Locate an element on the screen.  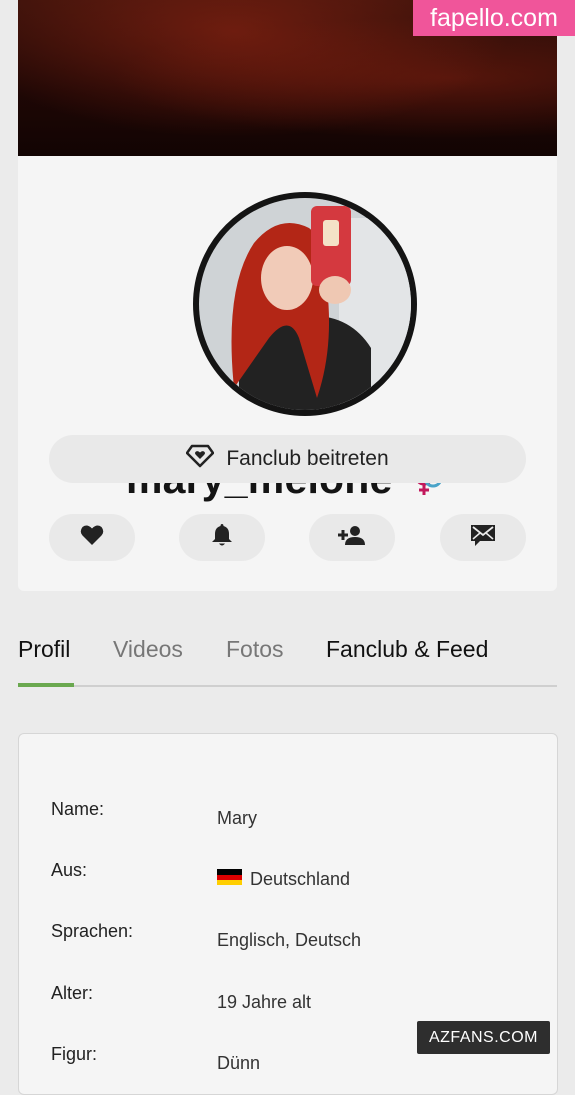
notify-button is located at coordinates (222, 537).